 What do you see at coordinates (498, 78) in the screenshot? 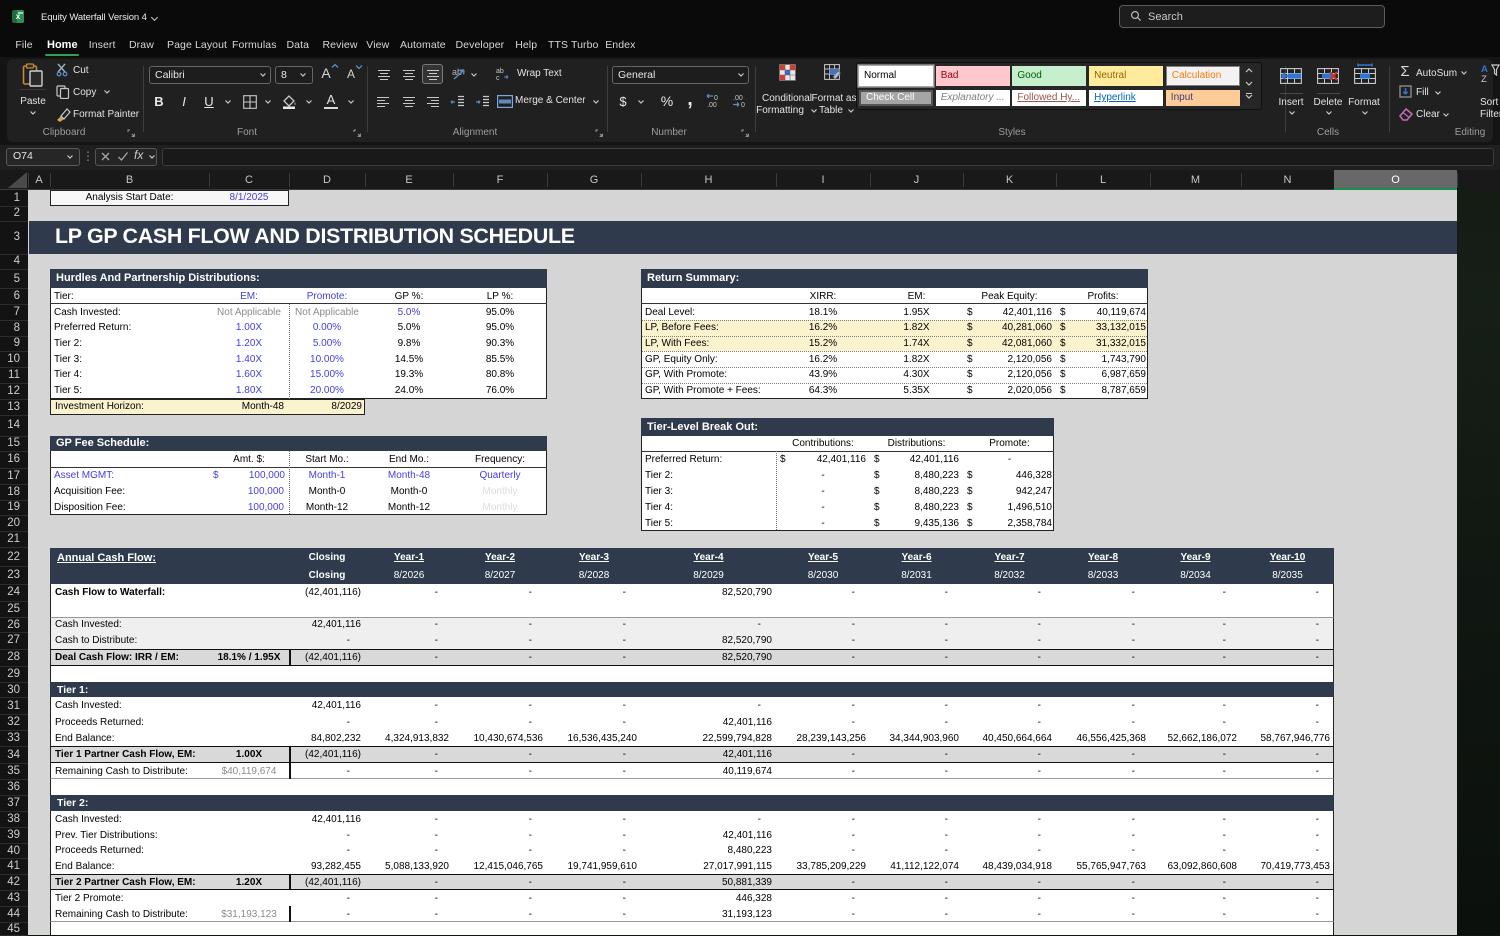
I see `svg-text: c` at bounding box center [498, 78].